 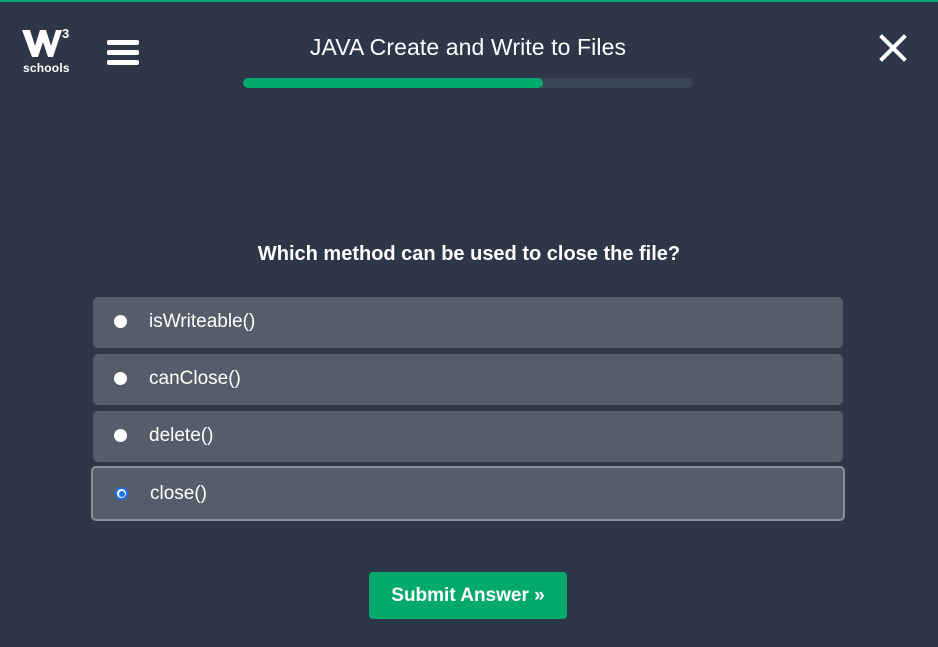 I want to click on hamburger-menu-icon, so click(x=123, y=52).